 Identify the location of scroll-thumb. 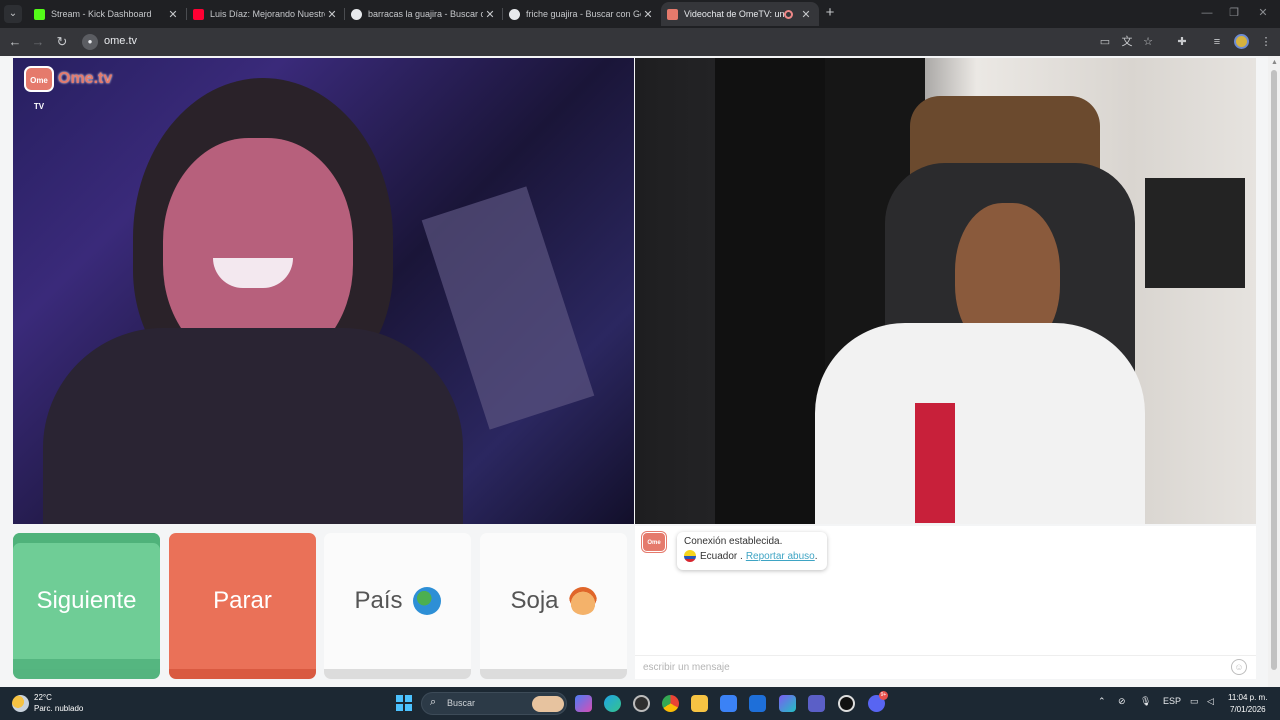
(1274, 370).